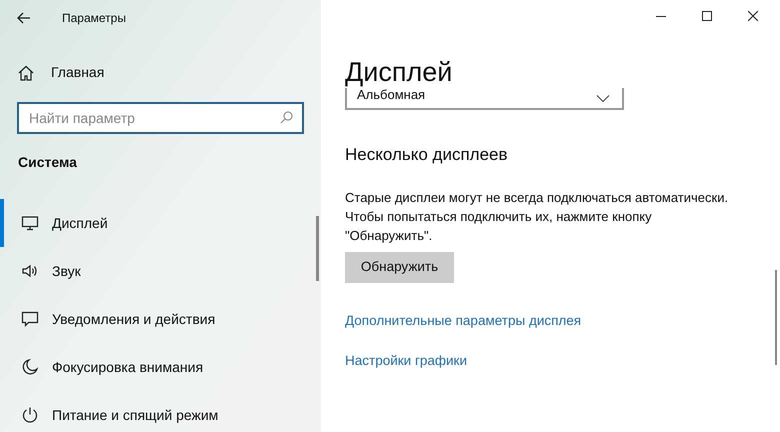  Describe the element at coordinates (30, 415) in the screenshot. I see `power-icon` at that location.